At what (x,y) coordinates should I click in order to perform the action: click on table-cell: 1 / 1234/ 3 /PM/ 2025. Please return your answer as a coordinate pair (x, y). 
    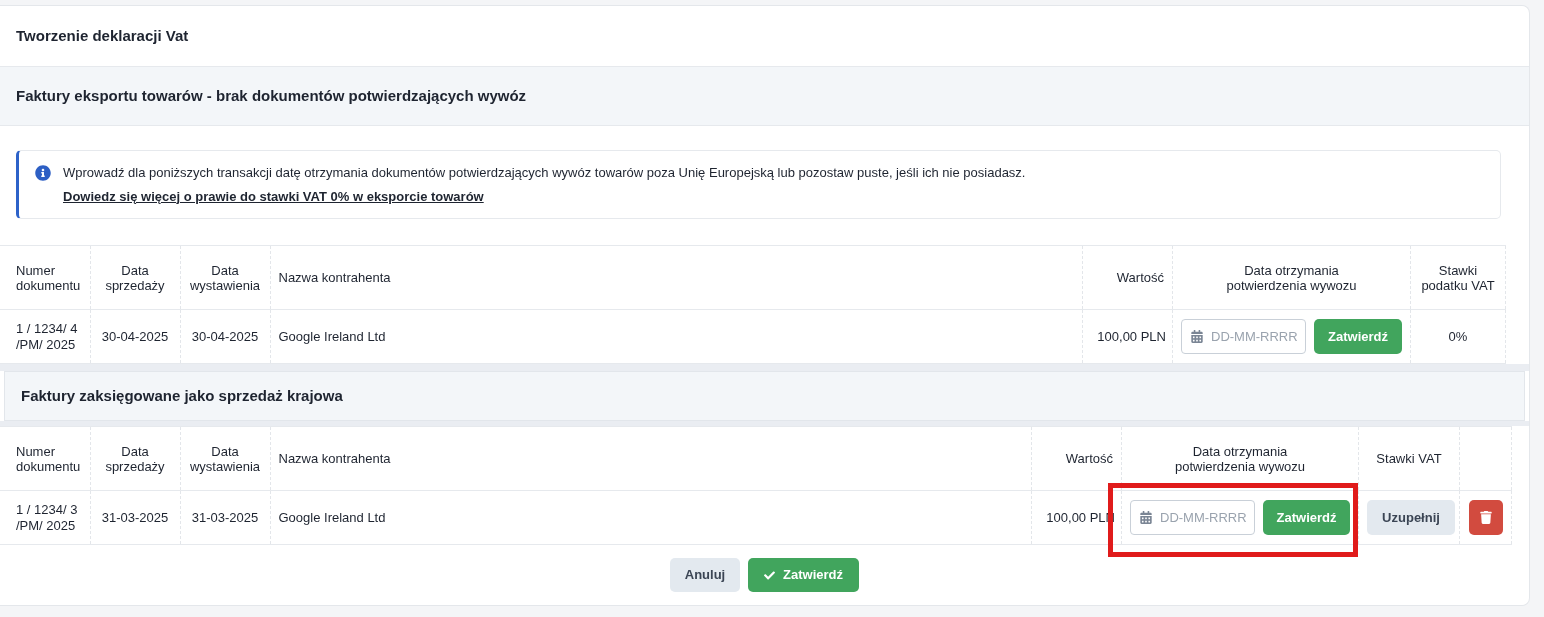
    Looking at the image, I should click on (47, 517).